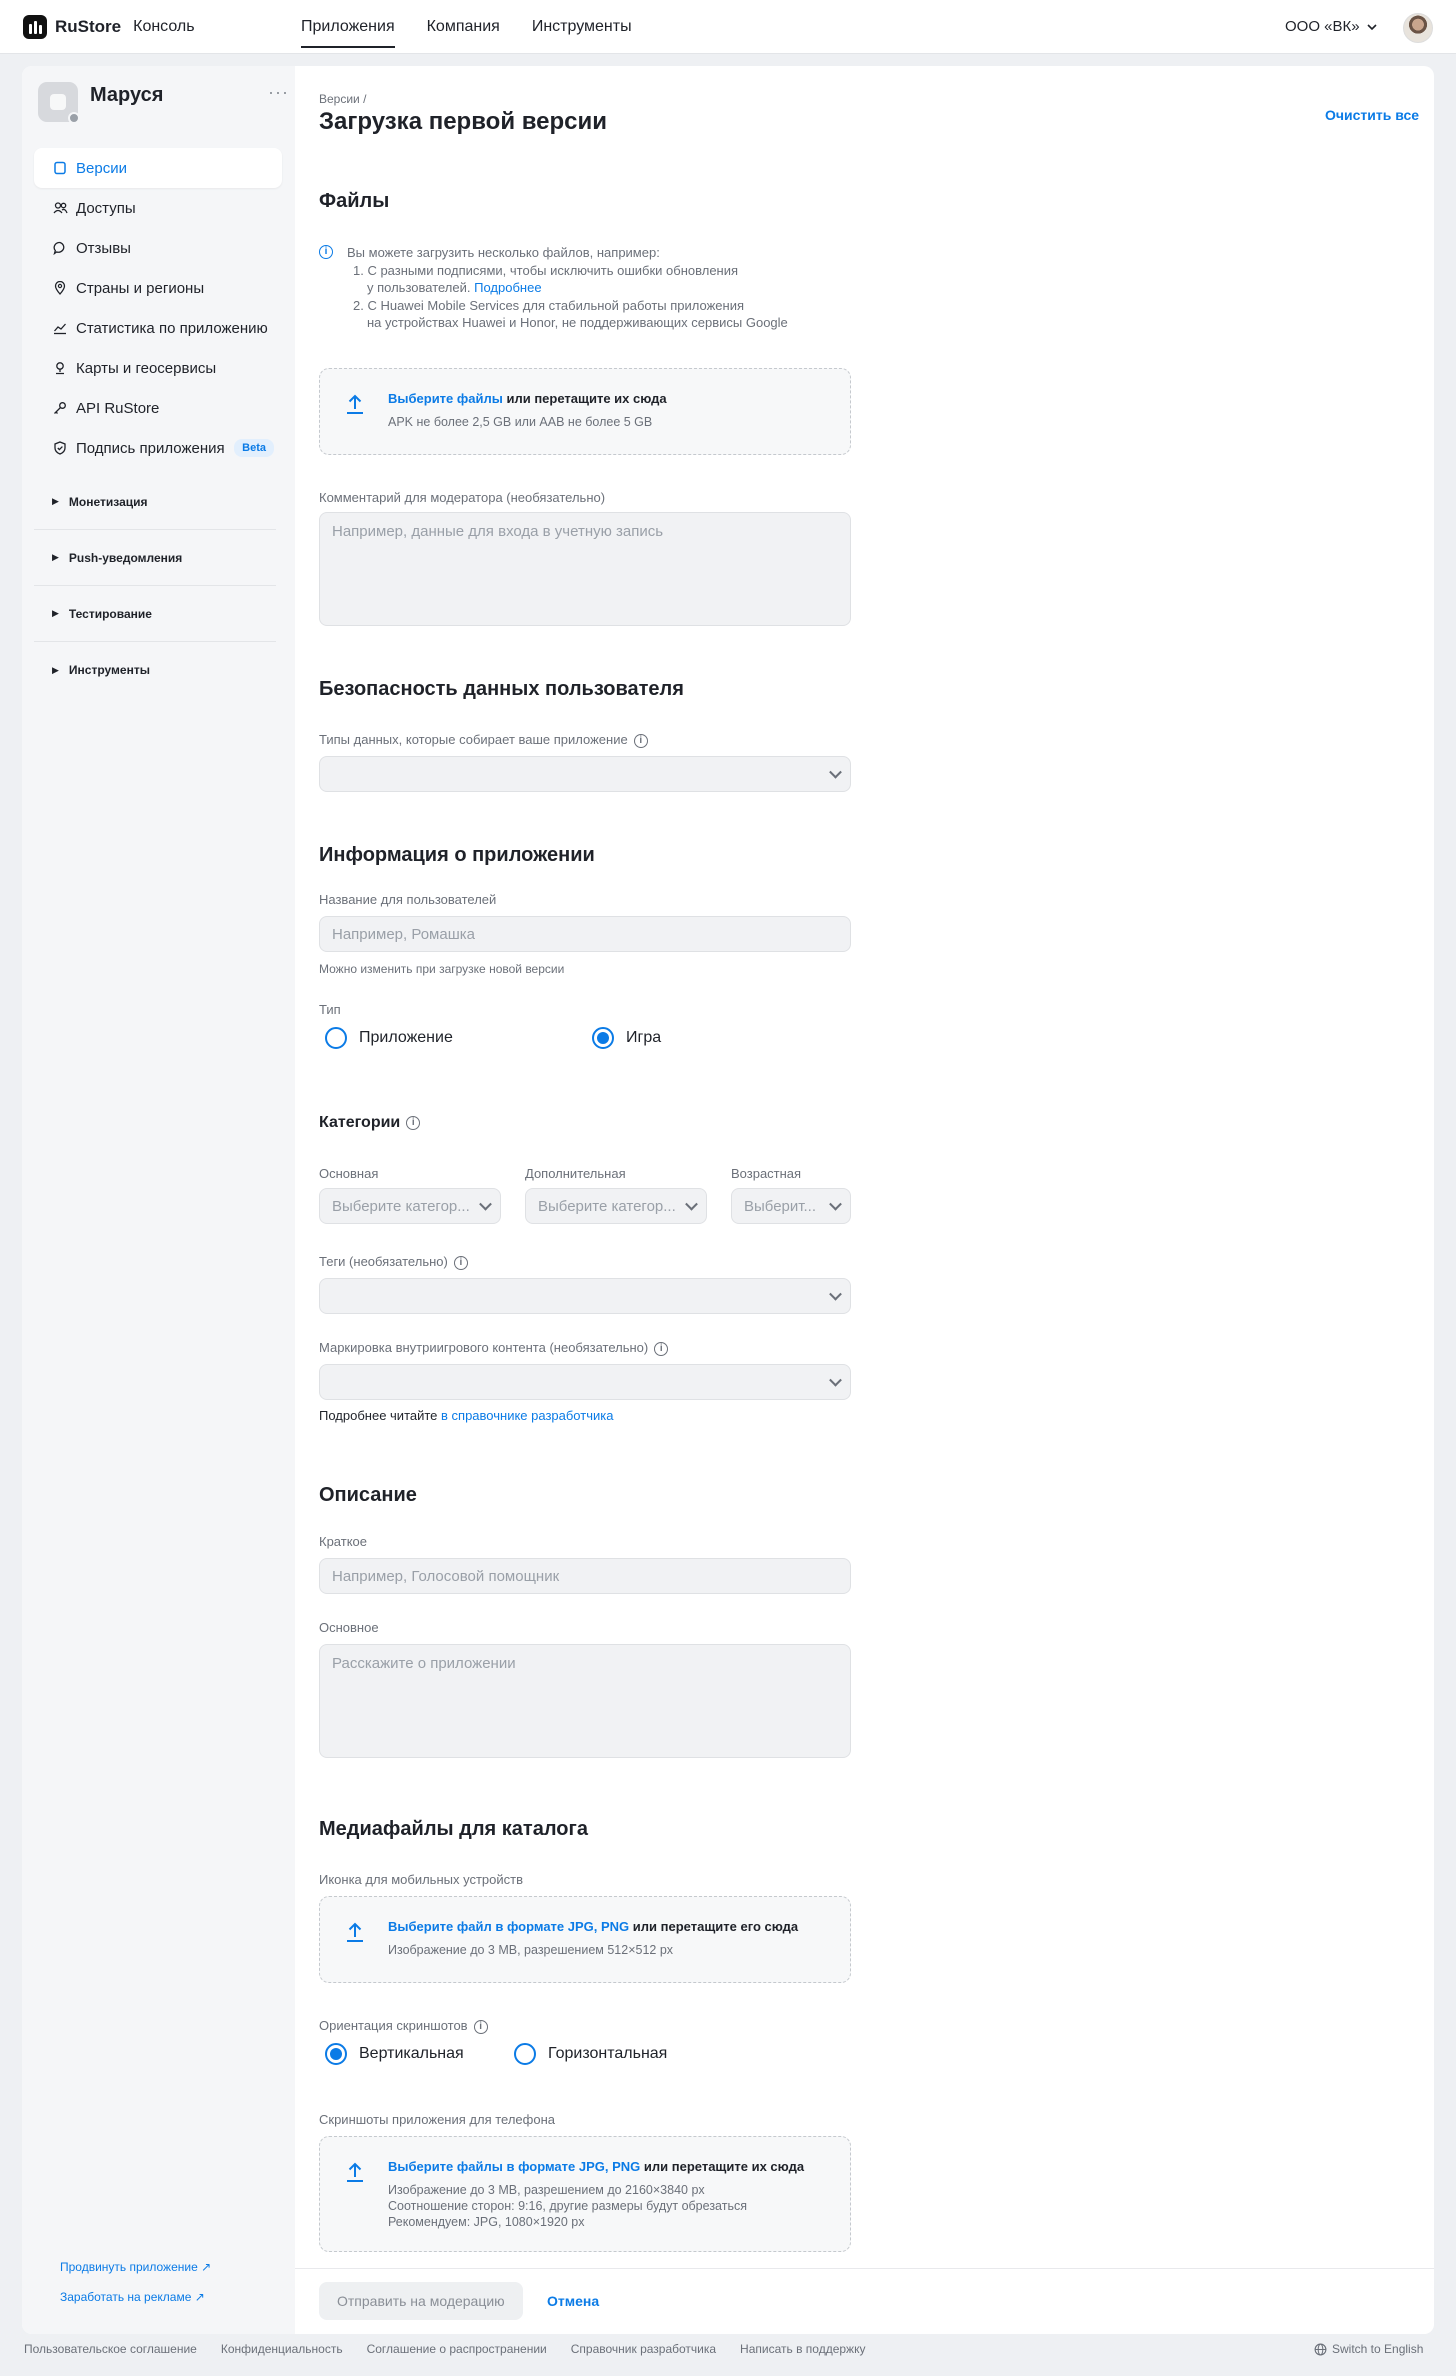 This screenshot has height=2376, width=1456. I want to click on sidebar-item-api: API RuStore, so click(158, 408).